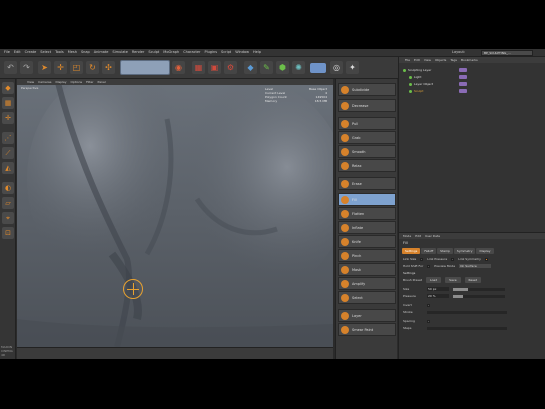 The width and height of the screenshot is (545, 409). Describe the element at coordinates (298, 67) in the screenshot. I see `deformer-icon: ✺` at that location.